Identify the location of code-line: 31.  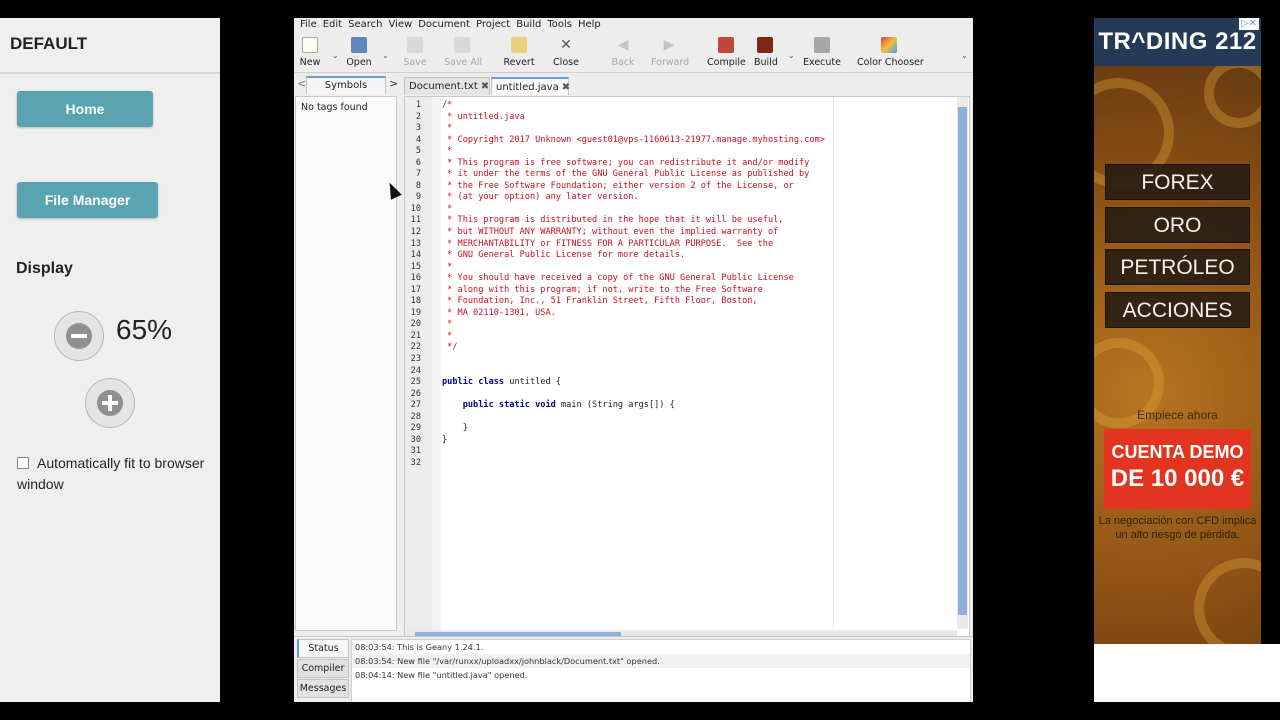
(685, 452).